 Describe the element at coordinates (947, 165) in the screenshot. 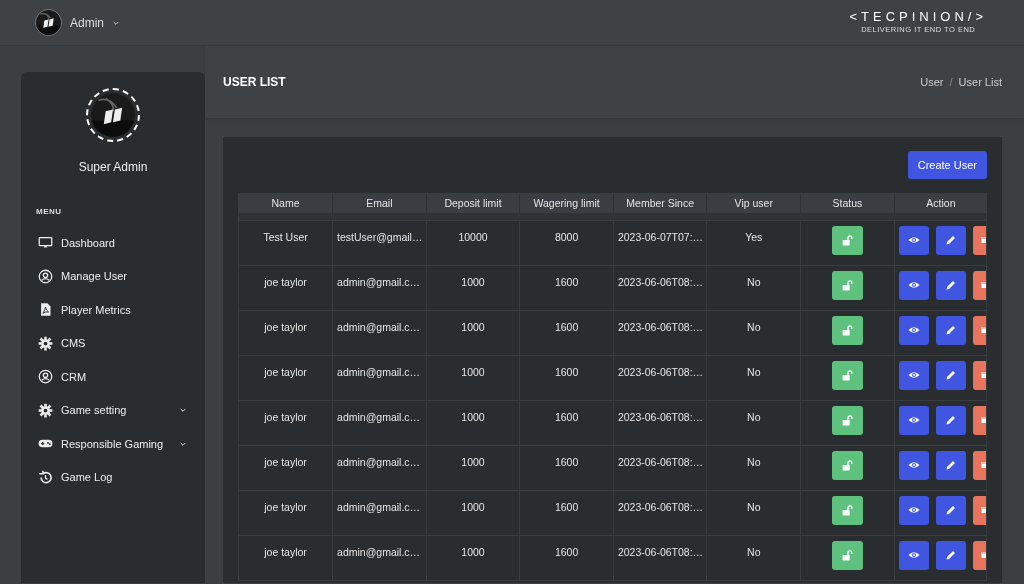

I see `create-user-button: Create User` at that location.